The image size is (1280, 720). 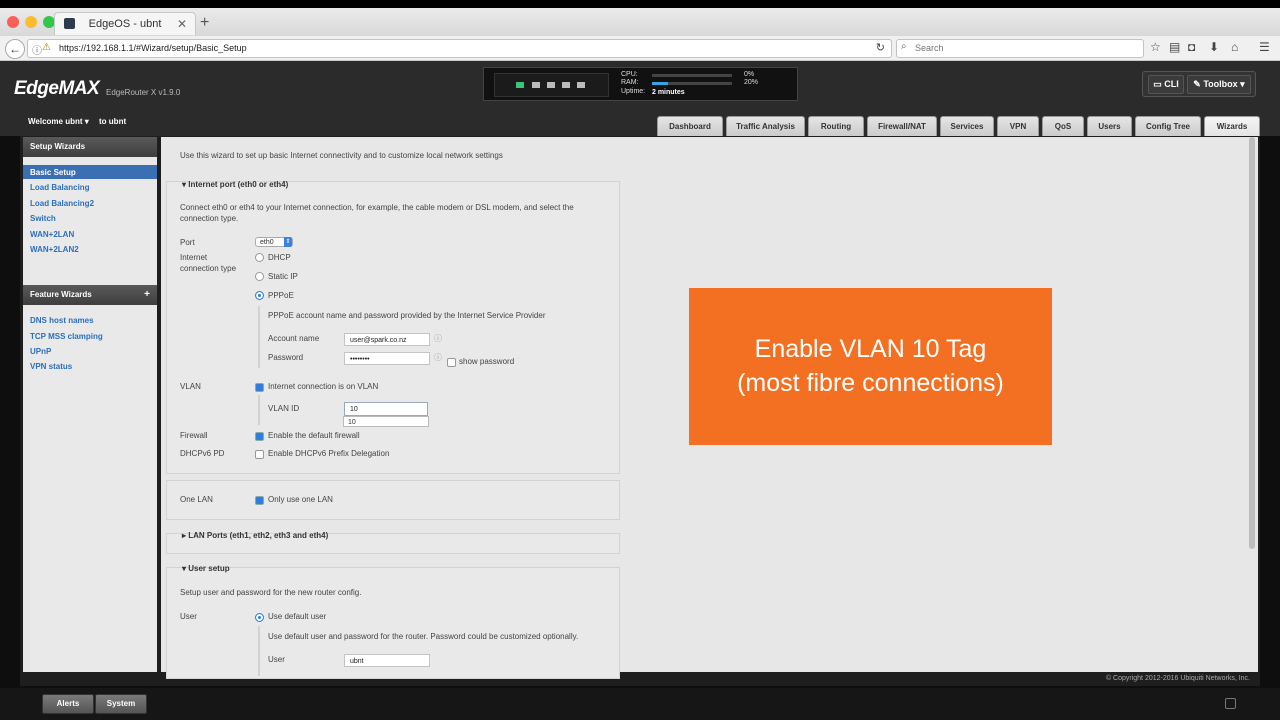 What do you see at coordinates (880, 47) in the screenshot?
I see `reload-icon: ↻` at bounding box center [880, 47].